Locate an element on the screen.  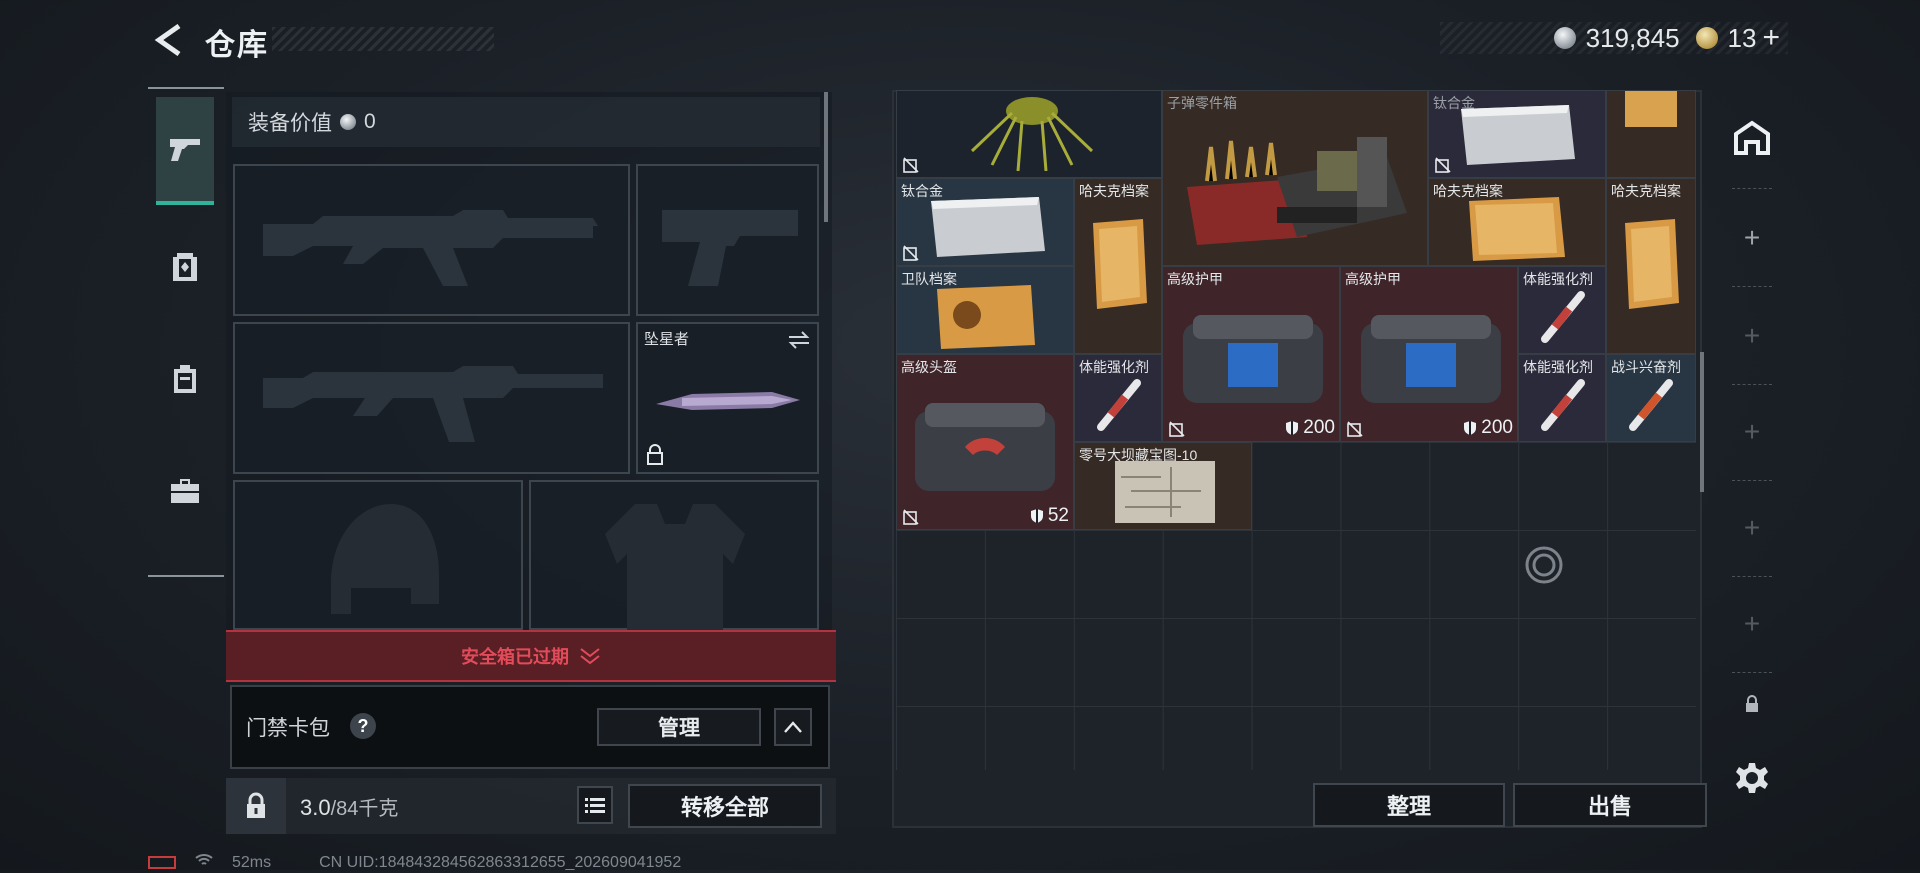
armor-durability: 52 is located at coordinates (1049, 516).